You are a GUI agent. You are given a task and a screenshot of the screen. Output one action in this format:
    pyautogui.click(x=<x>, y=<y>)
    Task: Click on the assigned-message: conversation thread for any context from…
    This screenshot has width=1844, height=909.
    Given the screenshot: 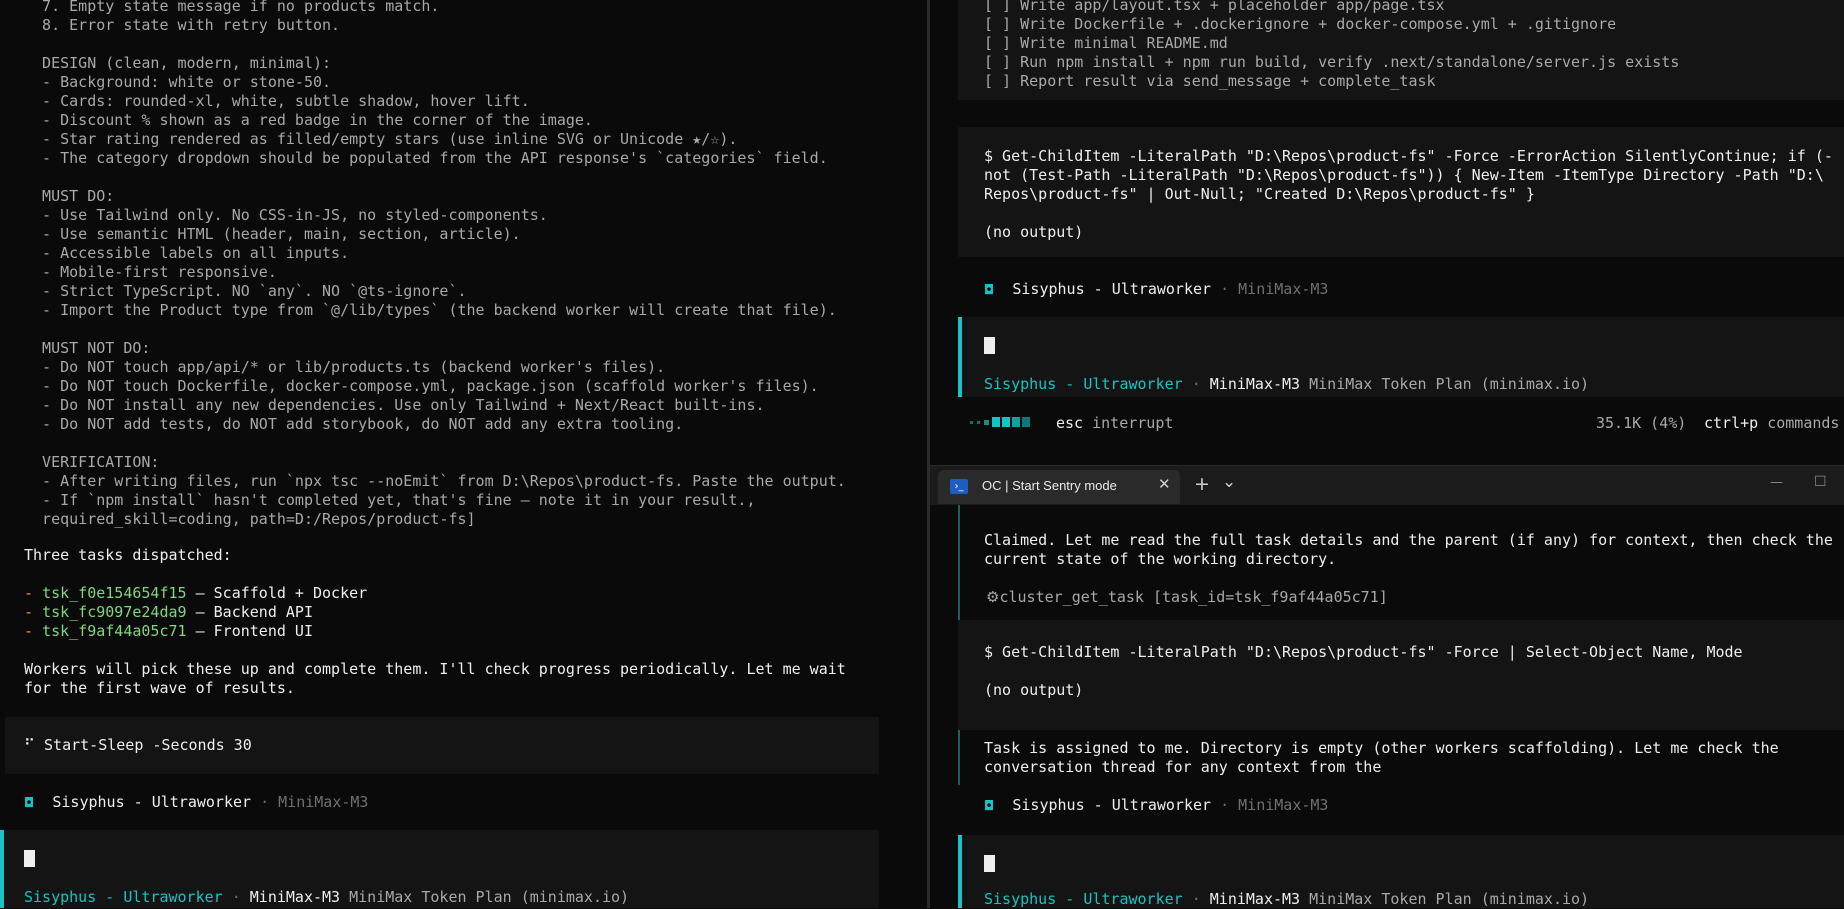 What is the action you would take?
    pyautogui.click(x=1183, y=767)
    